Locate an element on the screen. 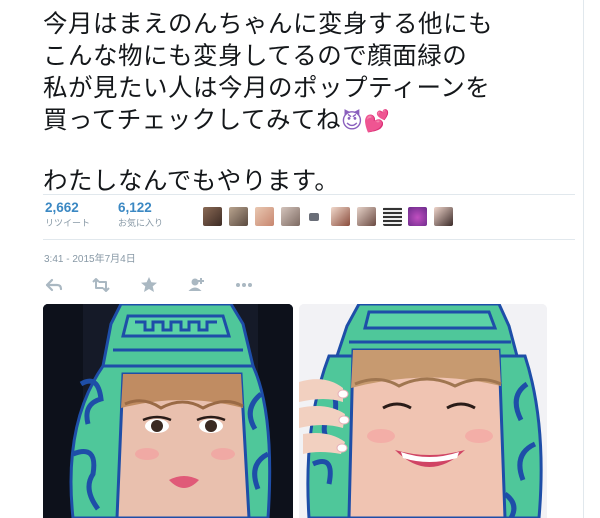  favorite-count-link: 6,122 お気に入り is located at coordinates (140, 214).